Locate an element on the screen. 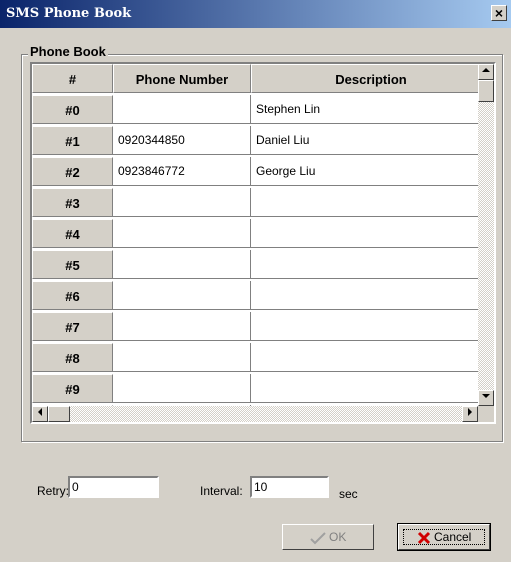 This screenshot has width=511, height=562. ok-button: OK is located at coordinates (328, 537).